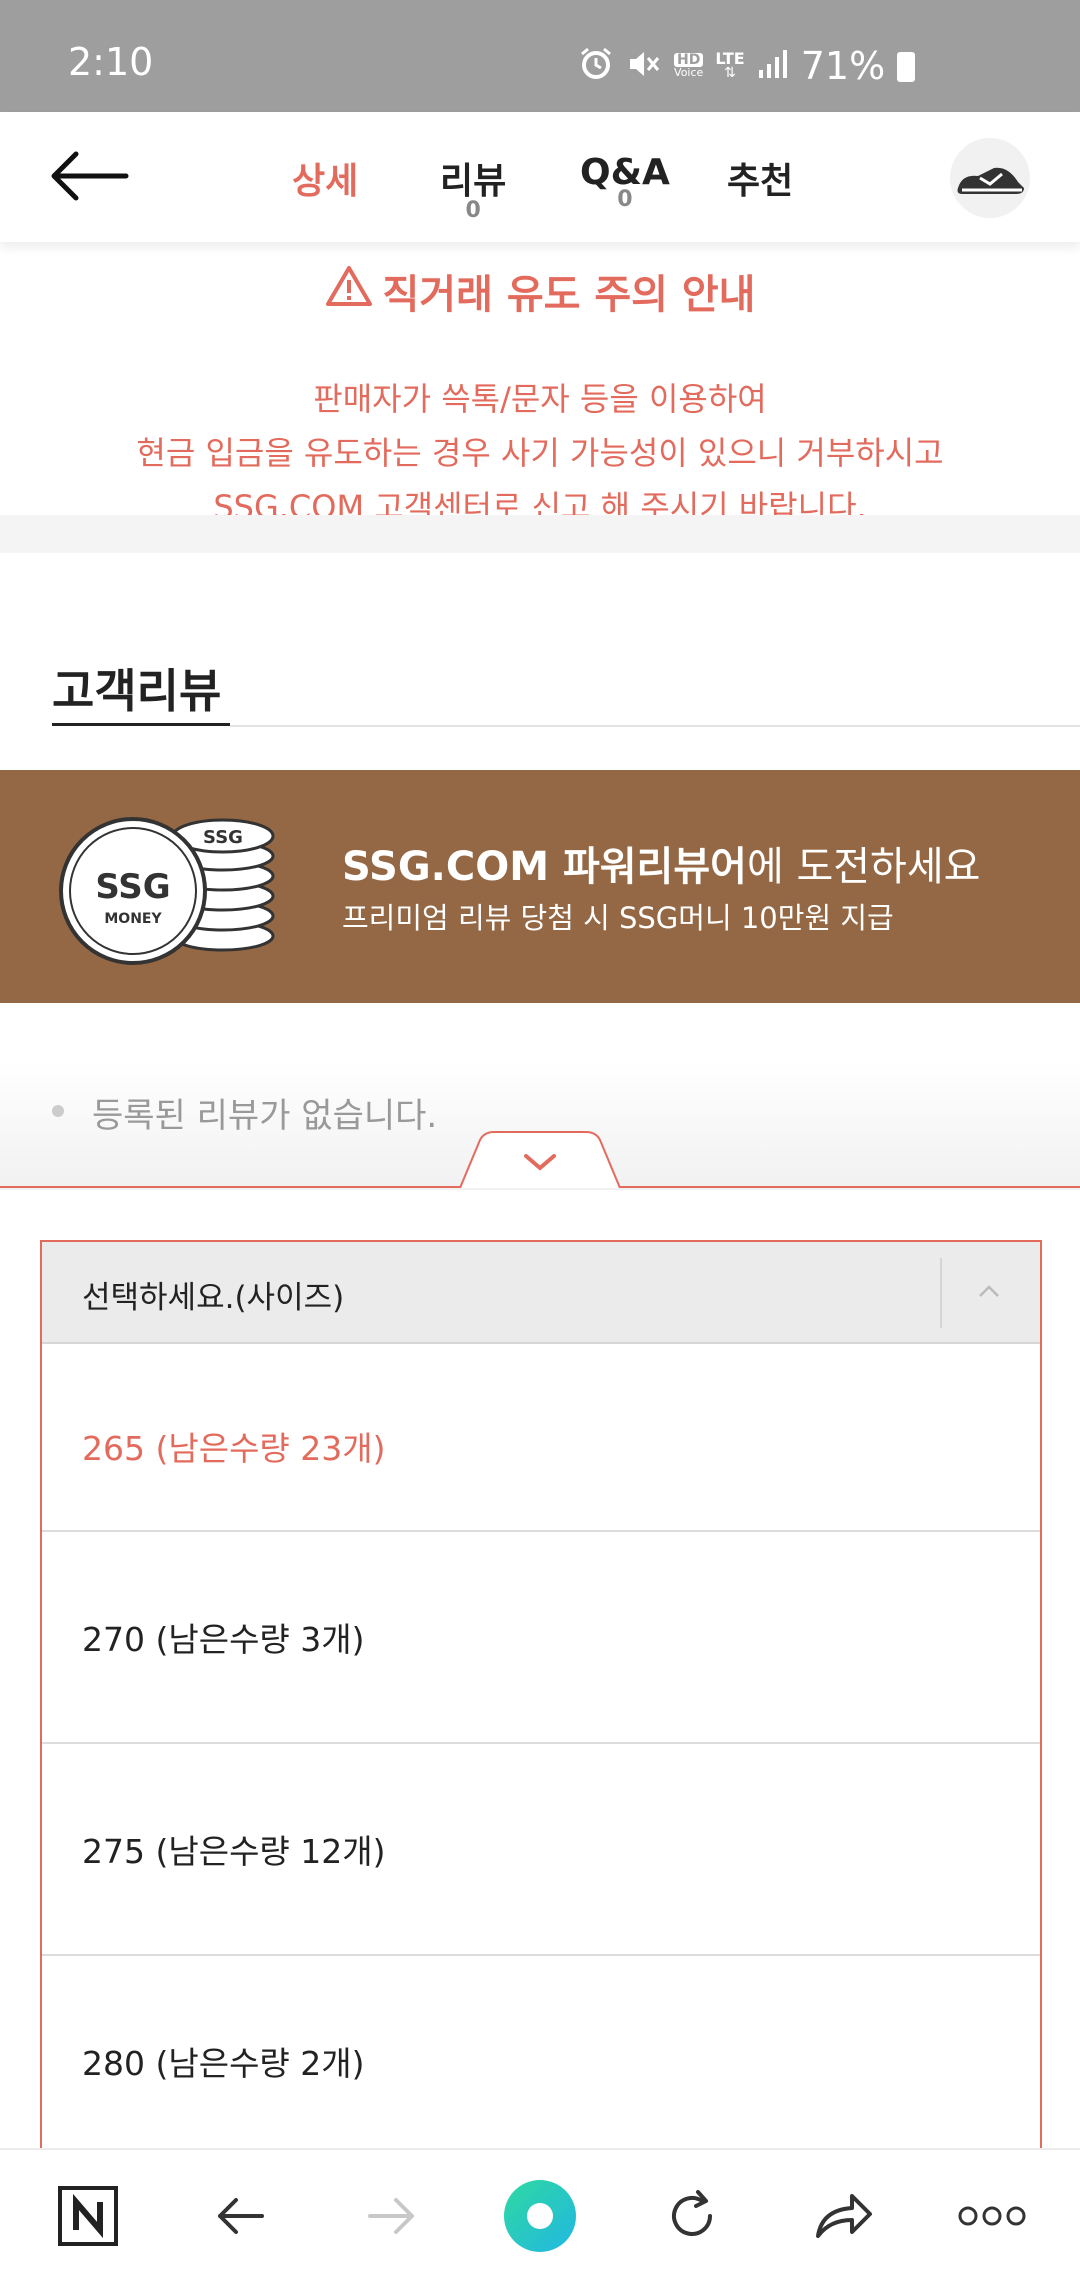 The image size is (1080, 2282). I want to click on battery-icon, so click(906, 67).